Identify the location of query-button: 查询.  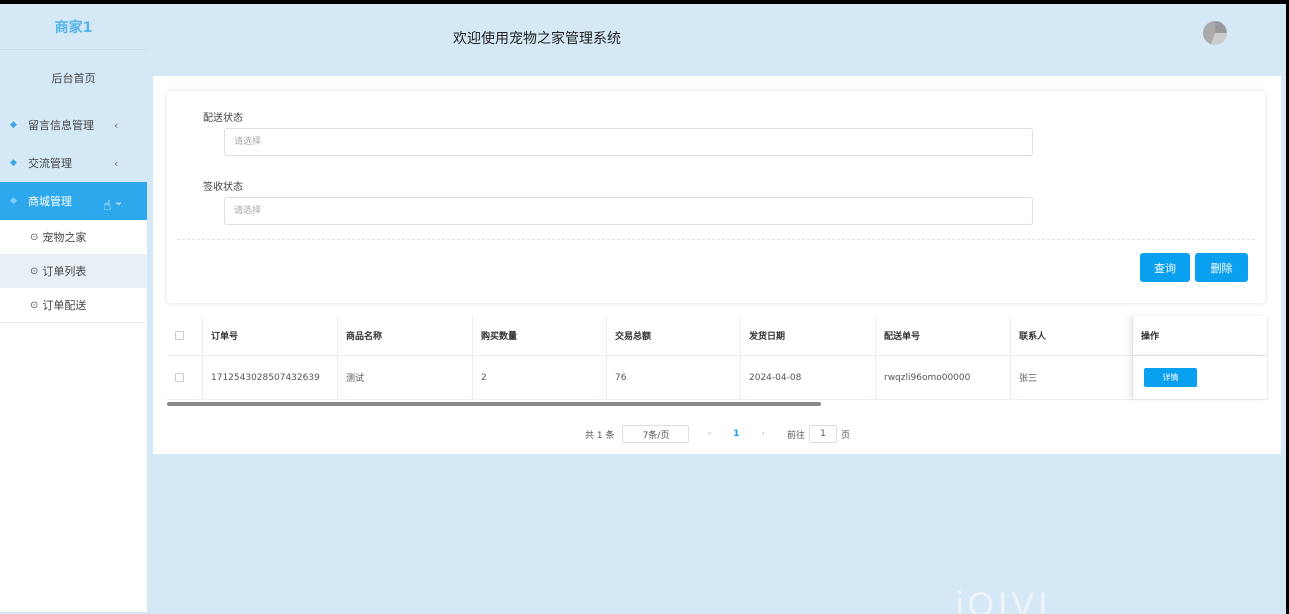
(1165, 267).